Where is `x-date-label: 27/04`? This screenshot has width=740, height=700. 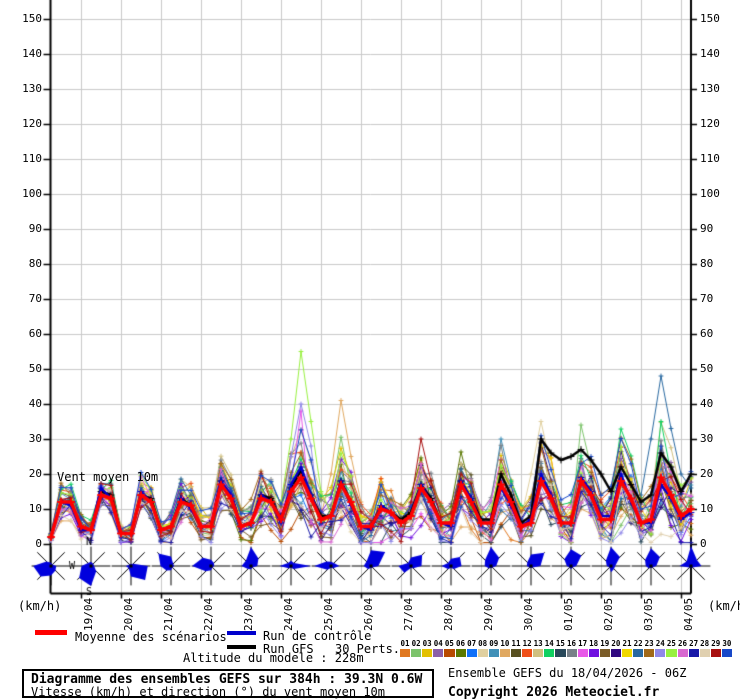 x-date-label: 27/04 is located at coordinates (408, 614).